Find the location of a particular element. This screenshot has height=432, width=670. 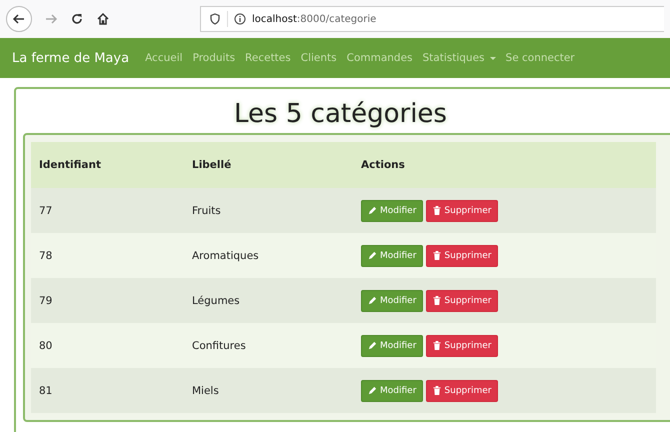

table-cell: Aromatiques is located at coordinates (225, 256).